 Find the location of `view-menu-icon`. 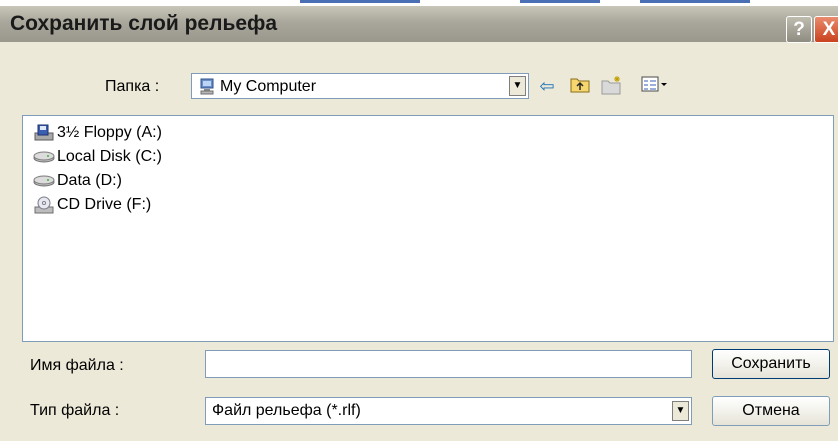

view-menu-icon is located at coordinates (655, 86).